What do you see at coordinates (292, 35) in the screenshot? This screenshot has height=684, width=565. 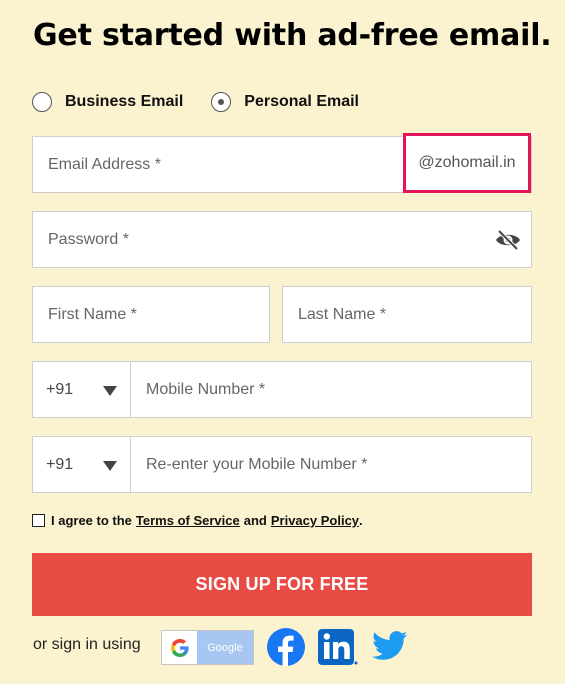 I see `page-title: Get started with ad-free email.` at bounding box center [292, 35].